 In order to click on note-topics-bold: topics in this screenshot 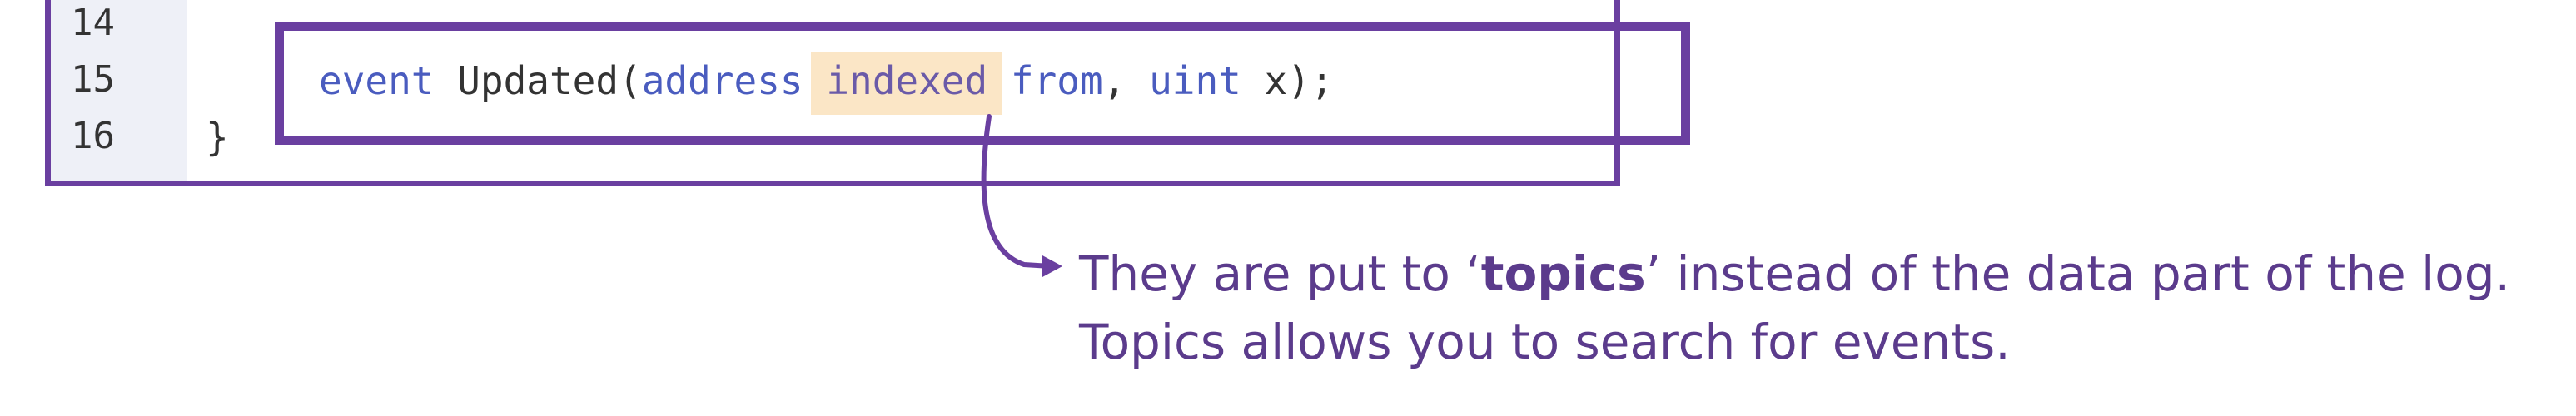, I will do `click(1563, 273)`.